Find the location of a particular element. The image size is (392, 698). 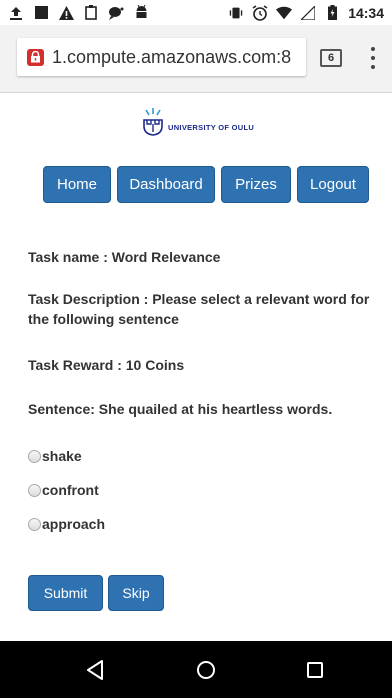

overflow-menu-icon is located at coordinates (373, 58).